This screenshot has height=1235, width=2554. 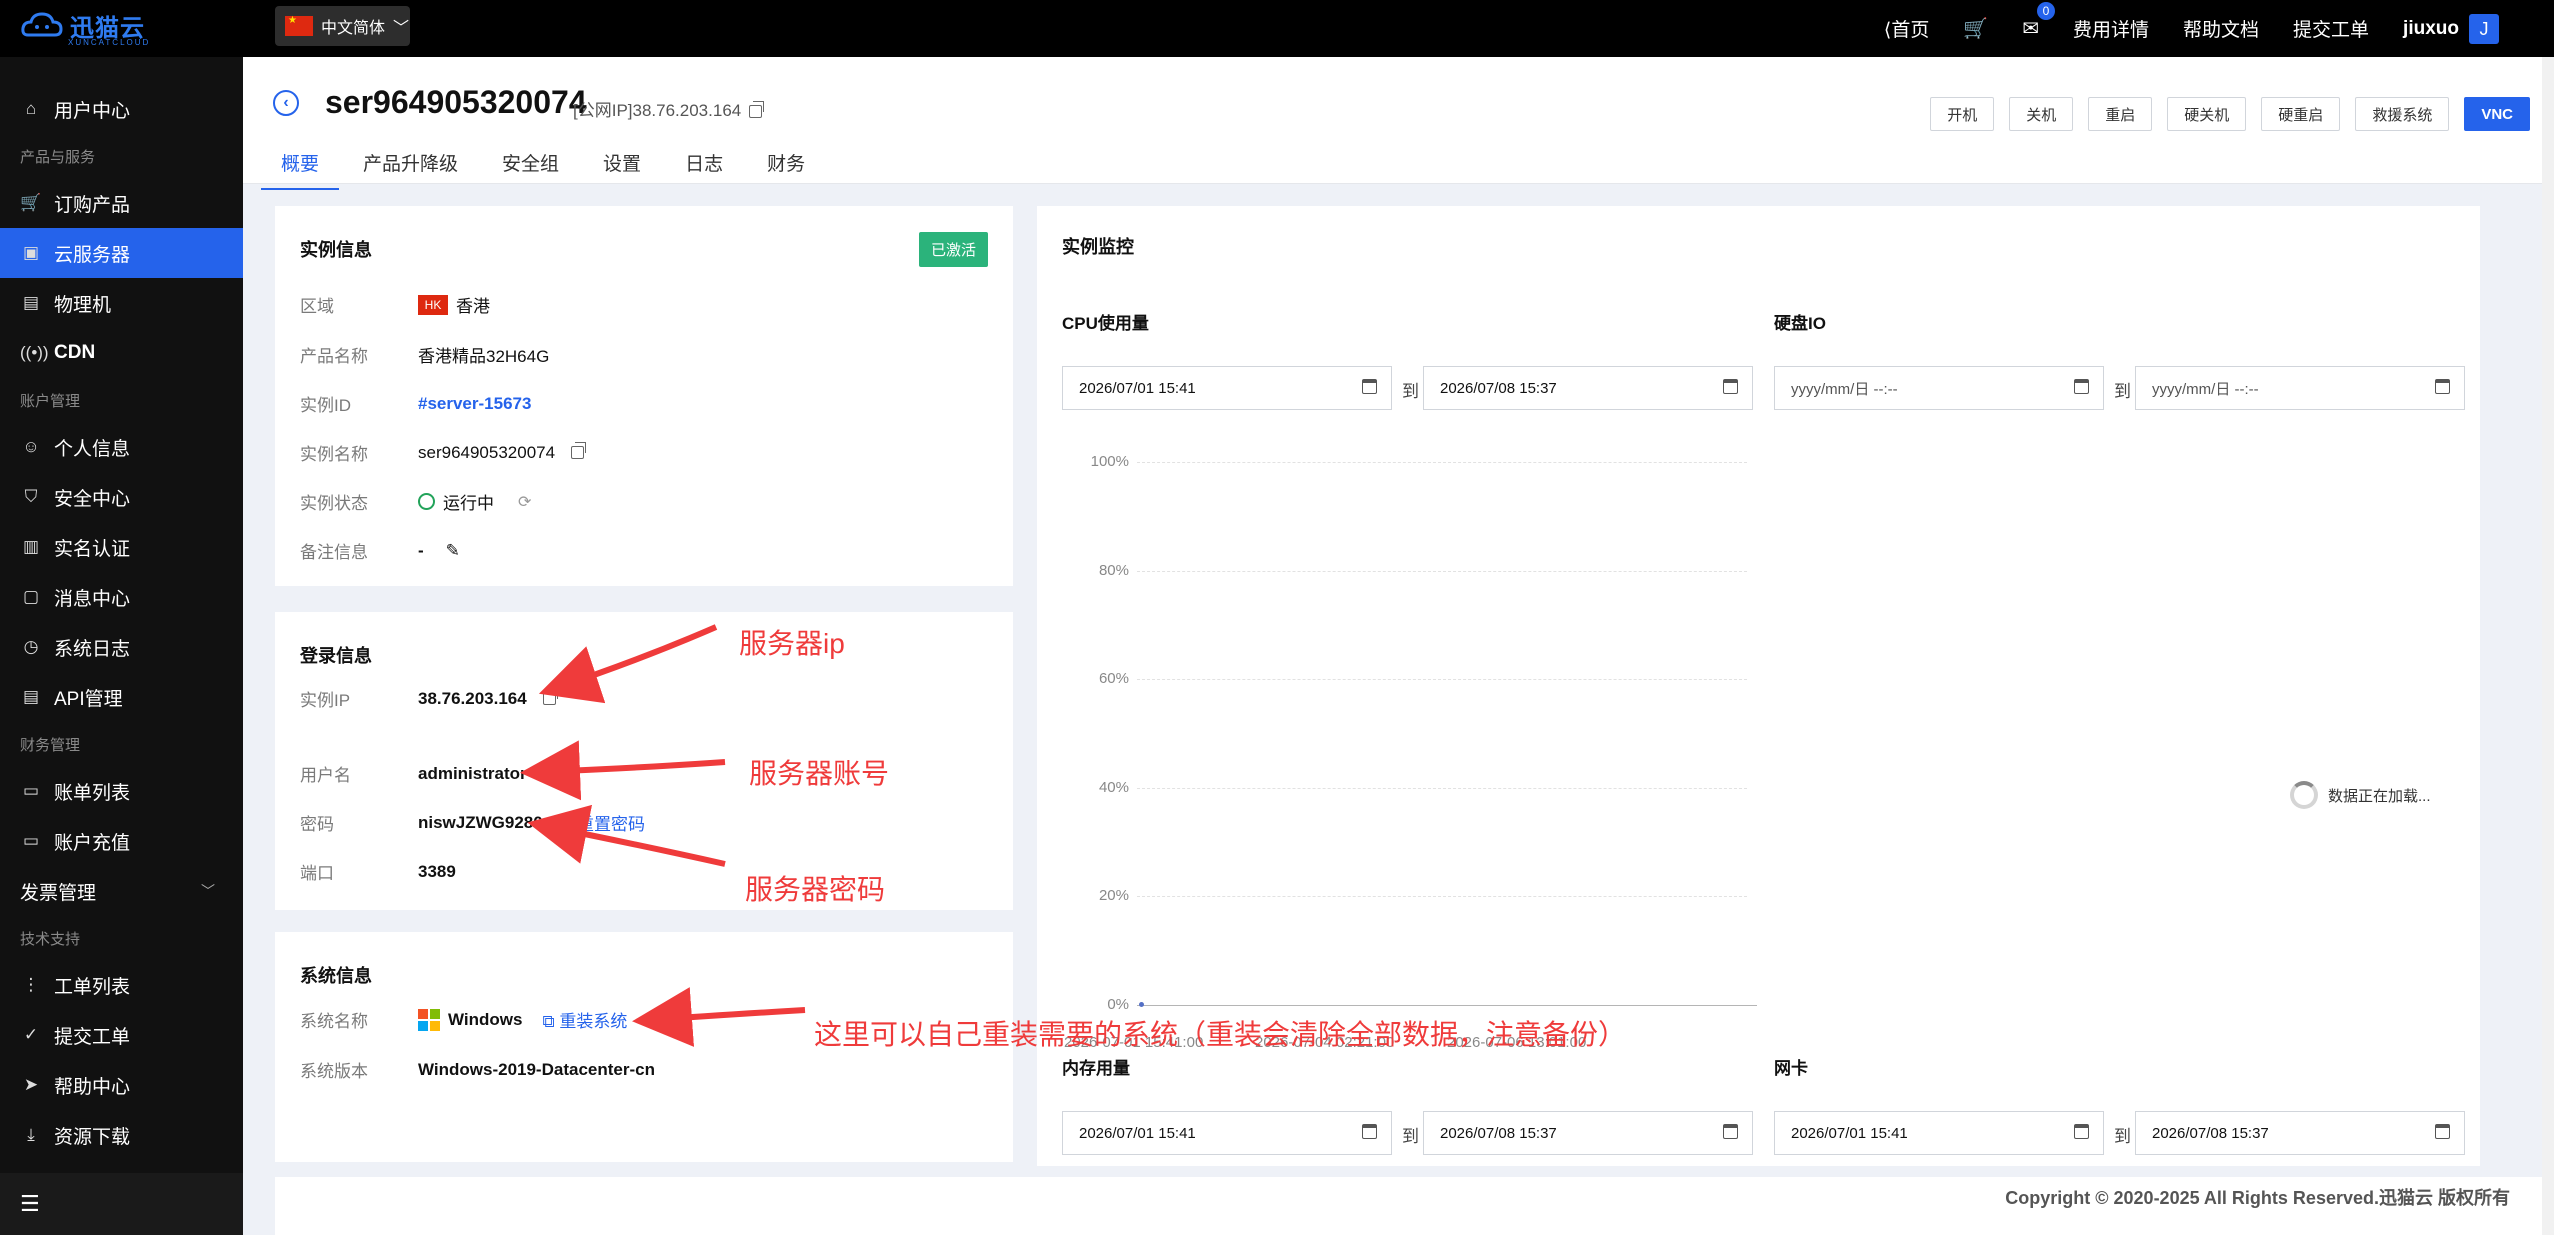 I want to click on sidebar-item-label: 资源下载, so click(x=92, y=1137).